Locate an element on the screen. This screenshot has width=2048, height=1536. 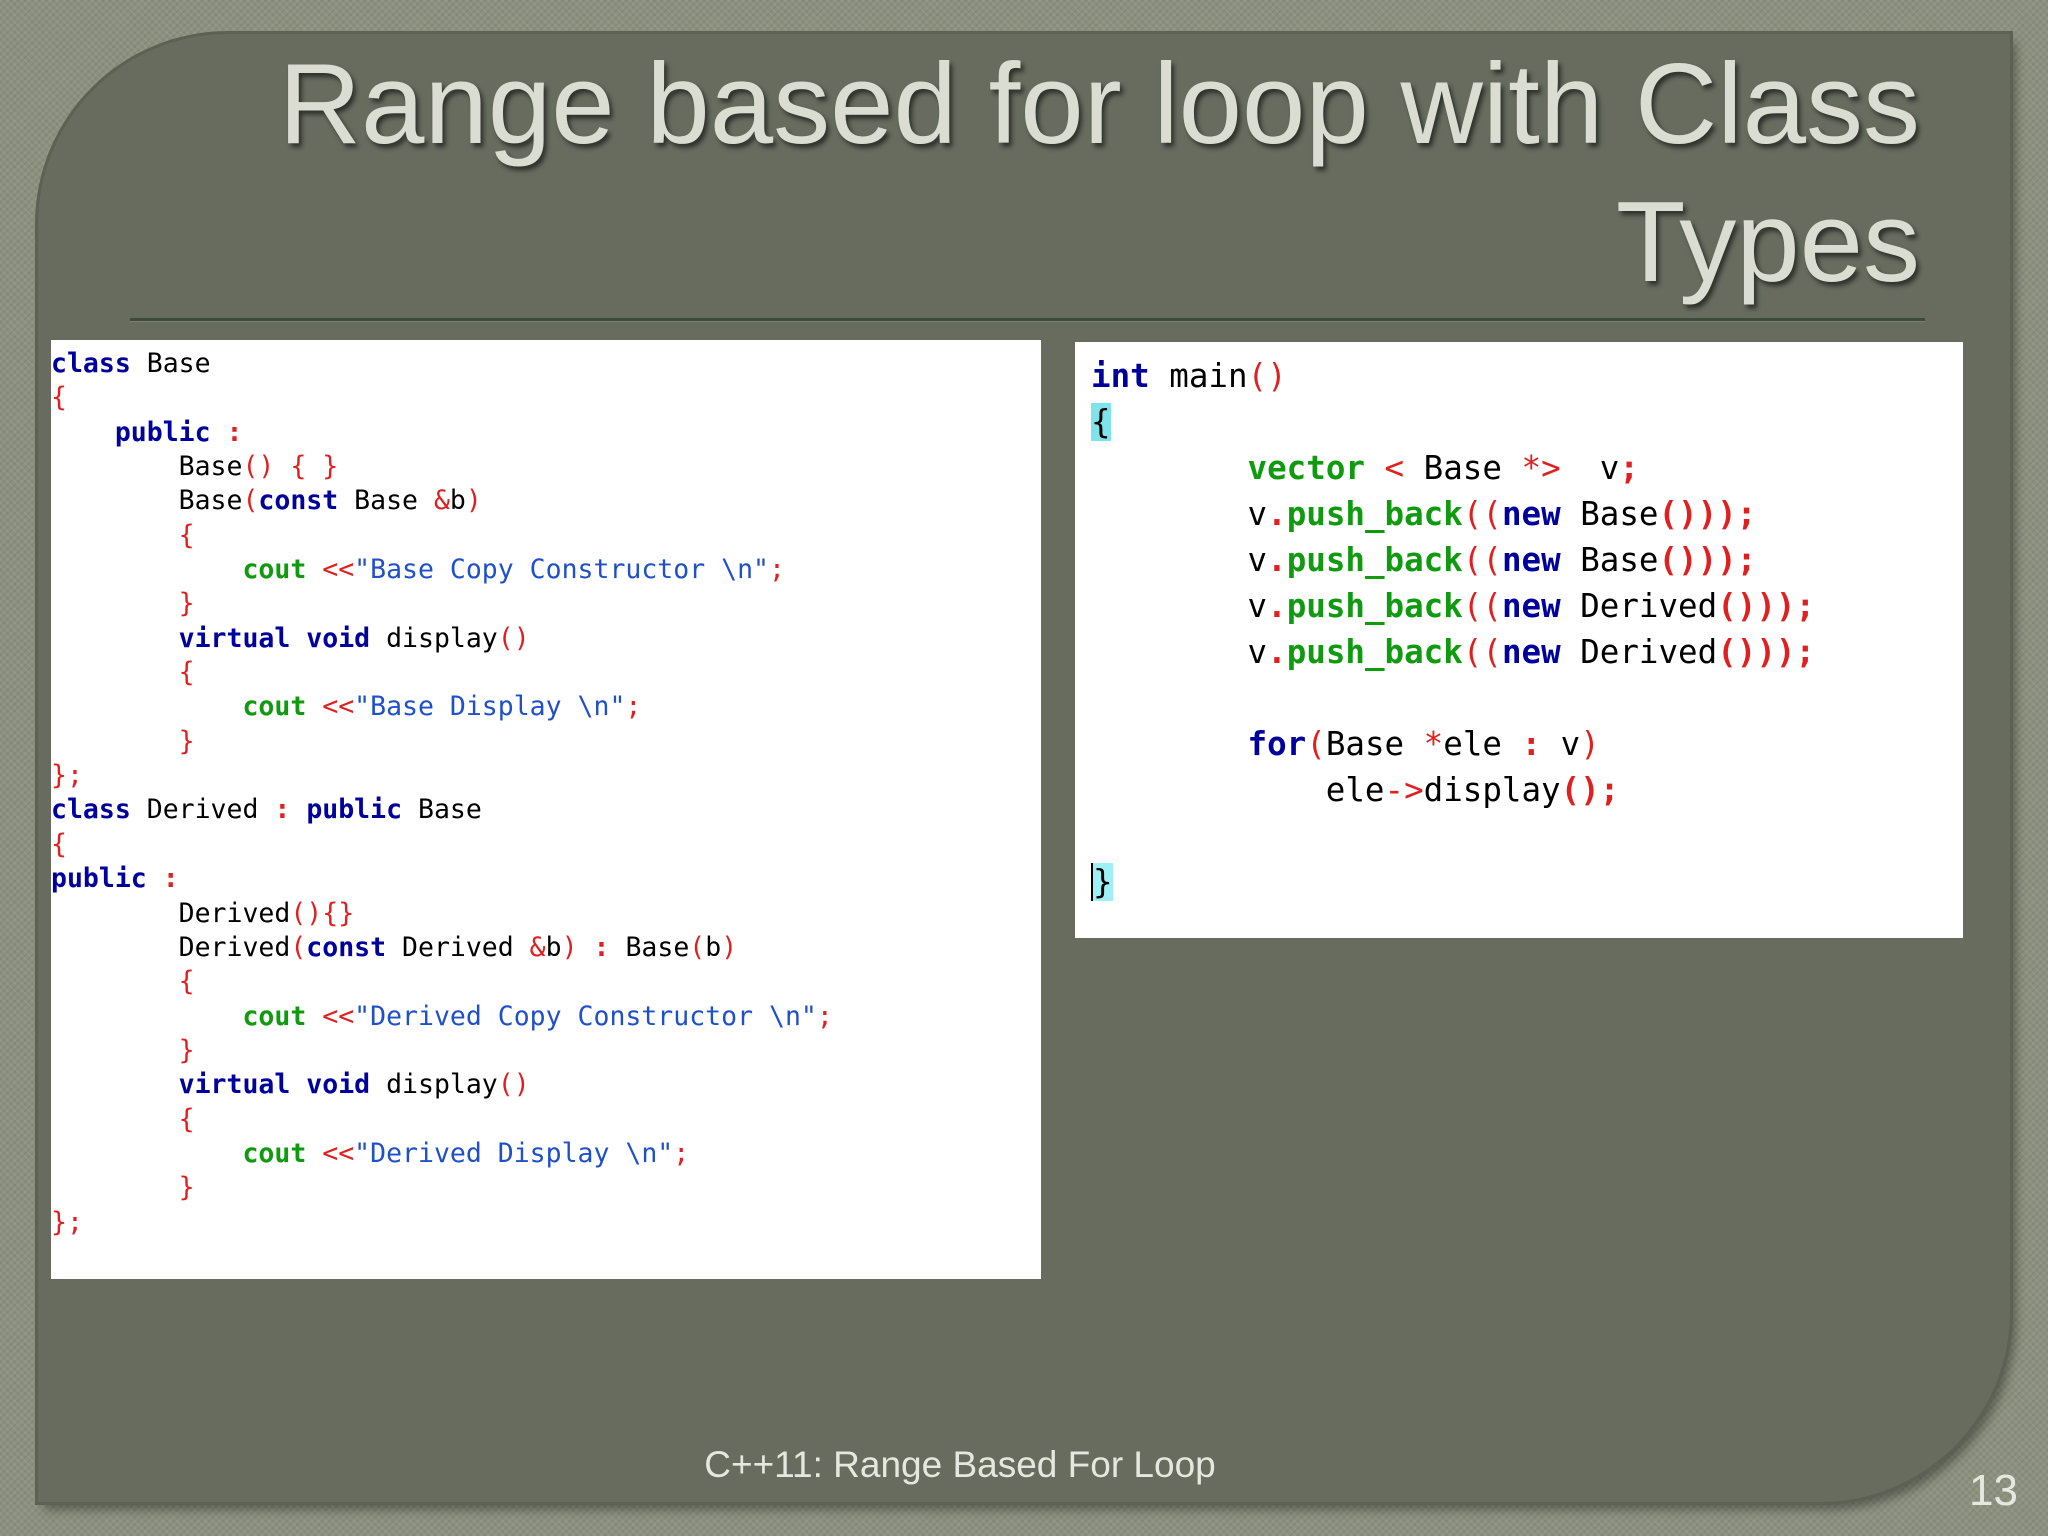
code-line: for(Base *ele : v) is located at coordinates (1345, 744).